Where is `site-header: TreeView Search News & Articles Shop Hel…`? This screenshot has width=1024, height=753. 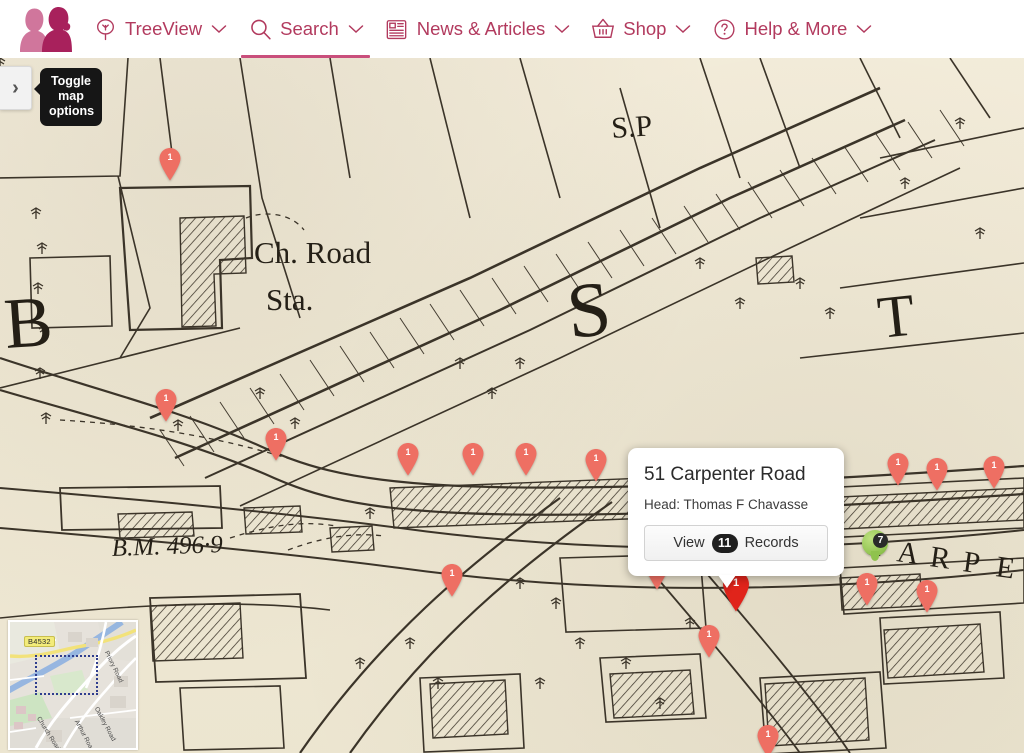
site-header: TreeView Search News & Articles Shop Hel… is located at coordinates (512, 29).